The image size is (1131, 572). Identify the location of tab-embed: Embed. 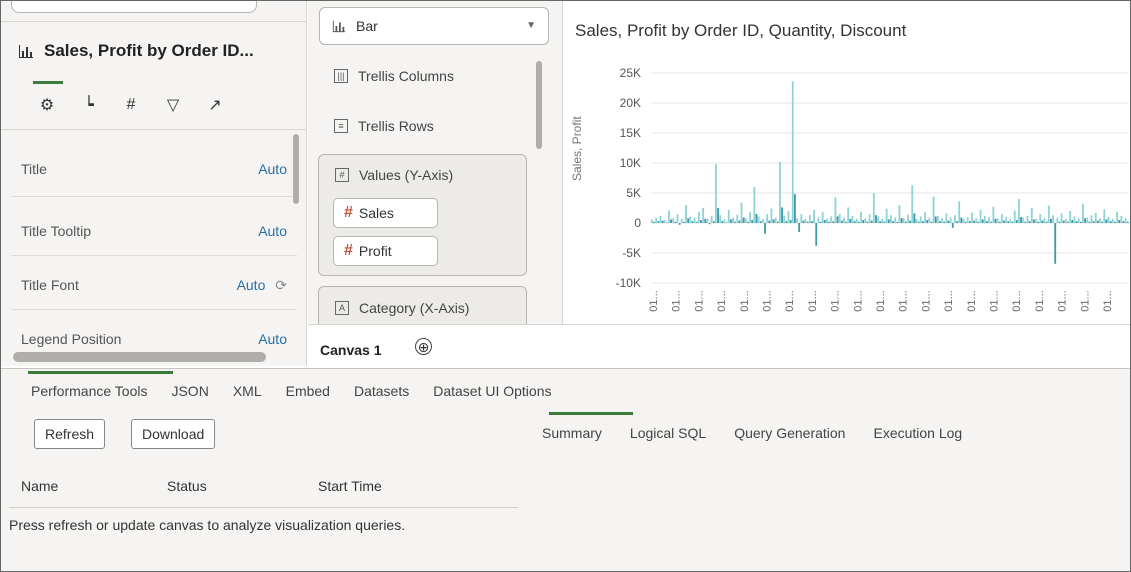
(308, 391).